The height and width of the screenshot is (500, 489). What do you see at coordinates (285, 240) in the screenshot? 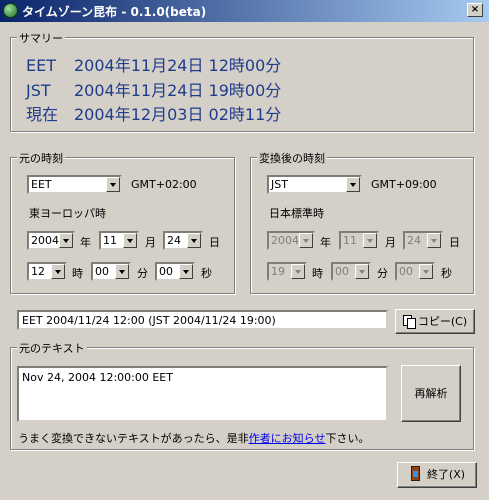
I see `target-year-value: 2004` at bounding box center [285, 240].